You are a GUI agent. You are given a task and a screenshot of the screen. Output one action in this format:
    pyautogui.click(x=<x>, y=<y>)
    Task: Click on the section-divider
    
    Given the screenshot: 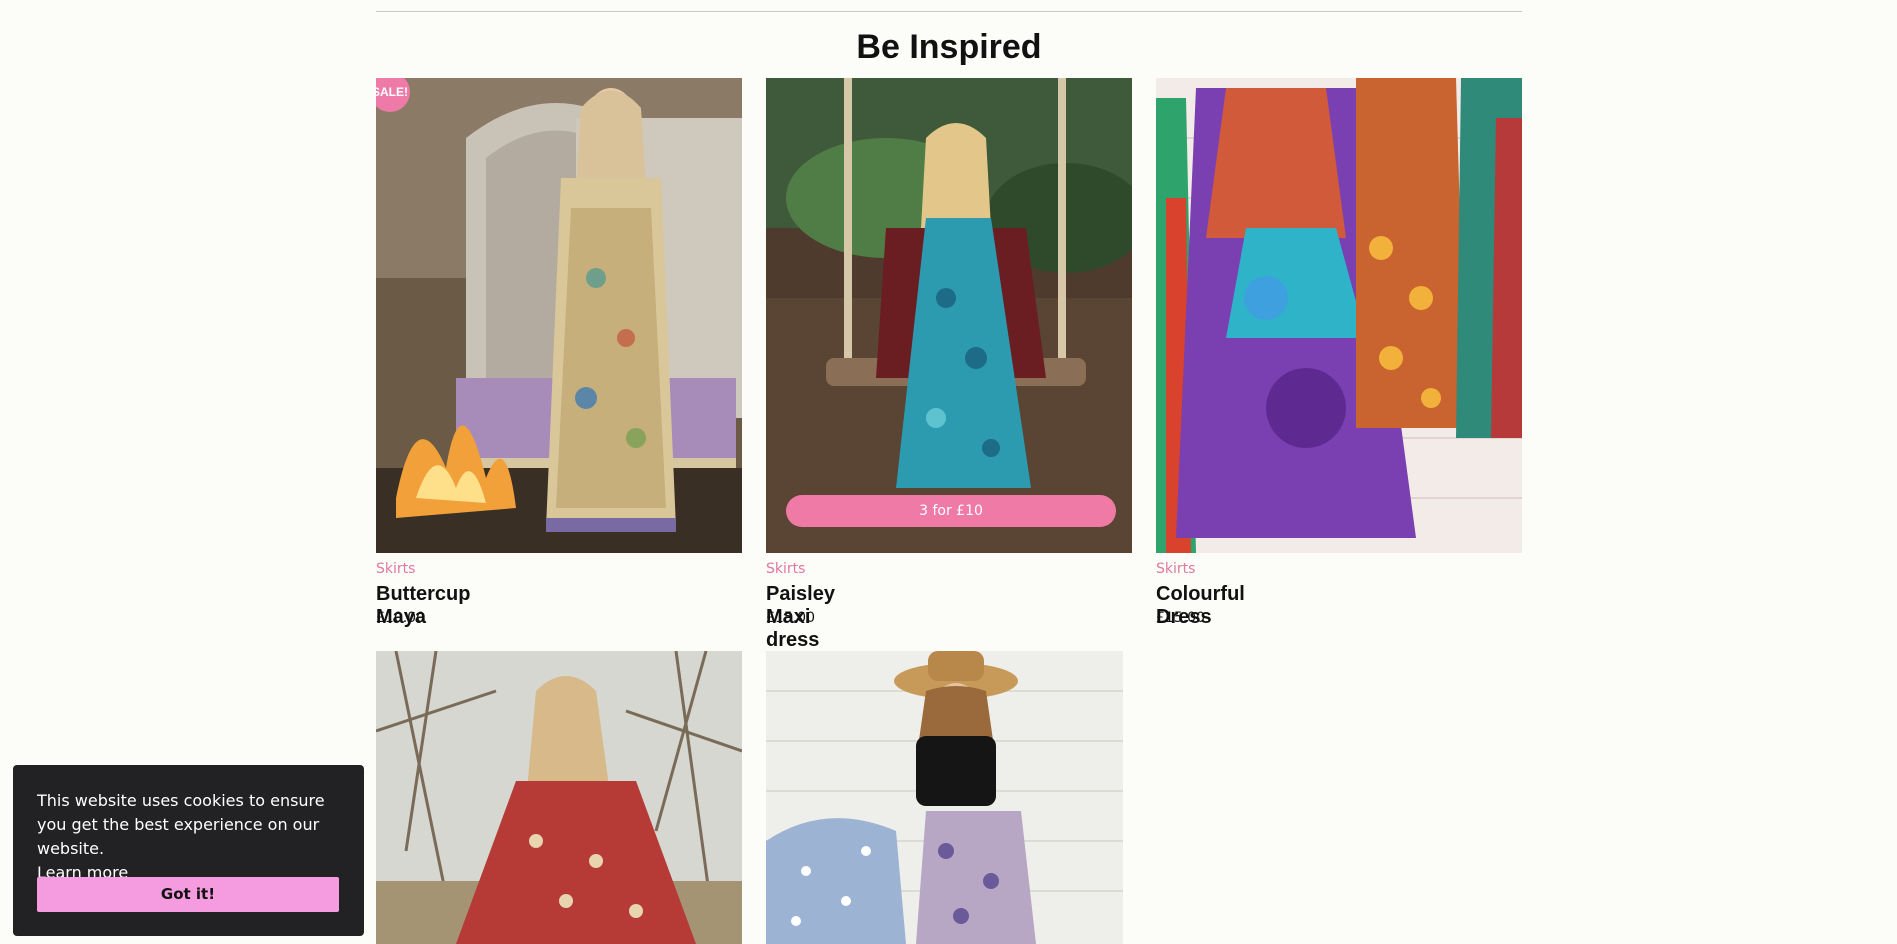 What is the action you would take?
    pyautogui.click(x=949, y=11)
    